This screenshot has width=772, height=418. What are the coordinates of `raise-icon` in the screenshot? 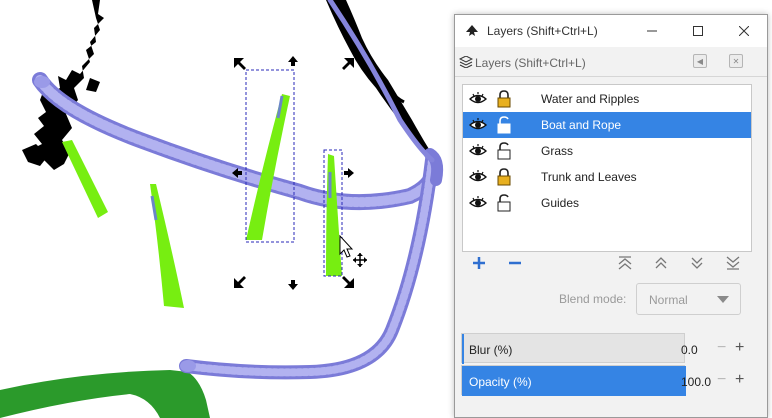 It's located at (661, 263).